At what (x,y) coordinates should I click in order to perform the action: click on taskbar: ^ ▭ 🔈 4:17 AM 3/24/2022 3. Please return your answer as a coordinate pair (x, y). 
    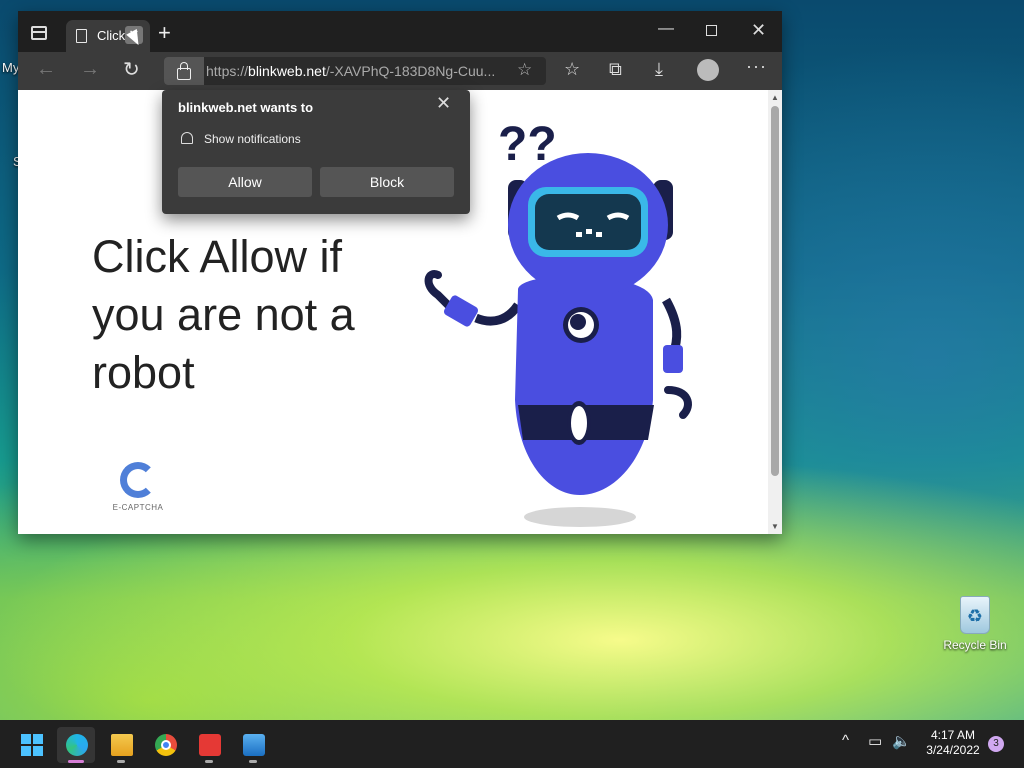
    Looking at the image, I should click on (512, 744).